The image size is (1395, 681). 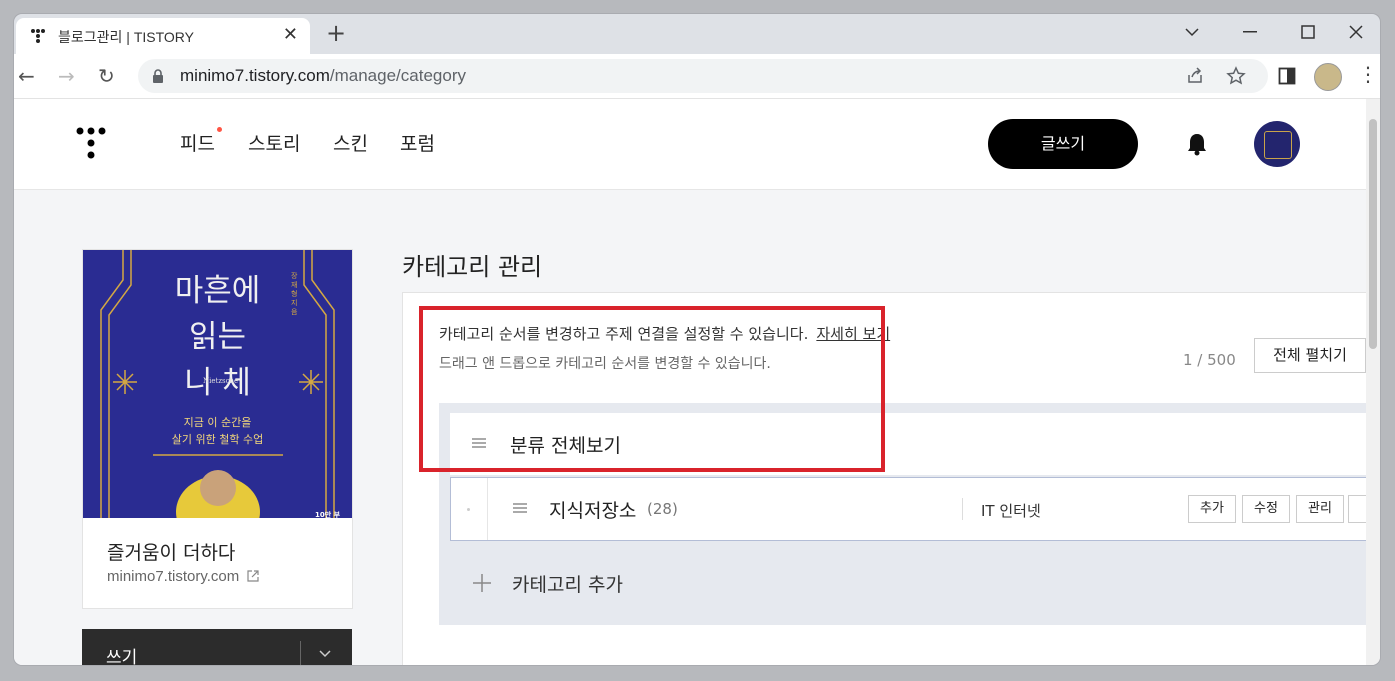 I want to click on category-row: 지식저장소 (28) IT 인터넷 추가 수정 관리 이, so click(x=908, y=509).